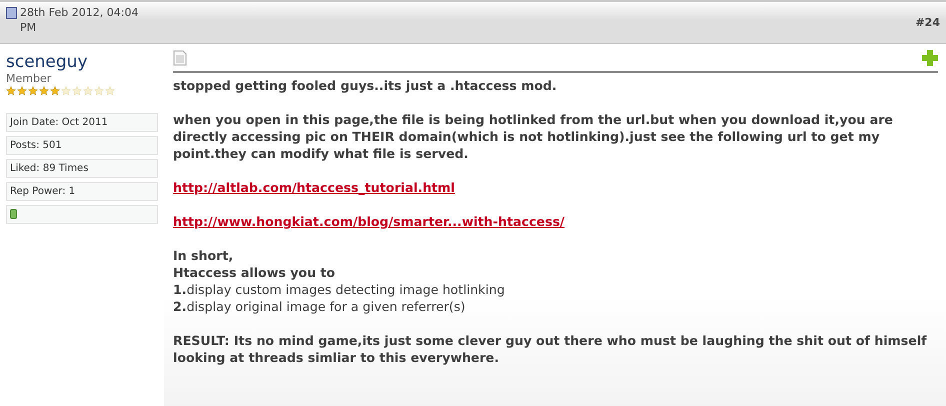  What do you see at coordinates (927, 22) in the screenshot?
I see `post-number: #24` at bounding box center [927, 22].